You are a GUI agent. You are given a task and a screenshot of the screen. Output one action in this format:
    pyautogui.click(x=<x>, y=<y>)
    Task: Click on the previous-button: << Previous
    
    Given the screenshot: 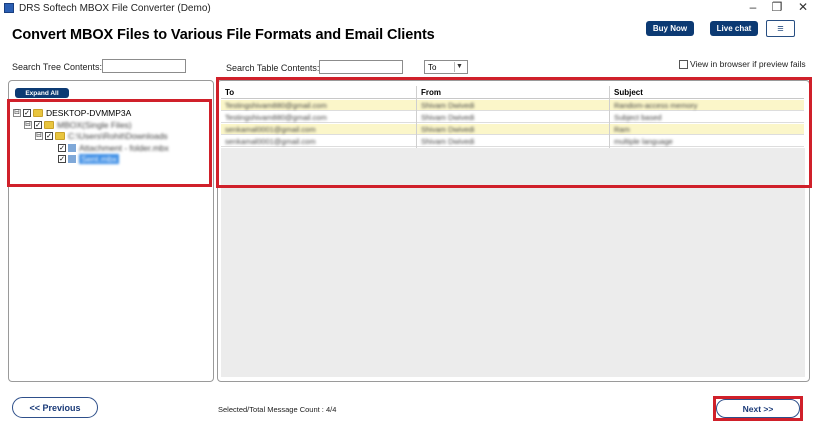 What is the action you would take?
    pyautogui.click(x=55, y=407)
    